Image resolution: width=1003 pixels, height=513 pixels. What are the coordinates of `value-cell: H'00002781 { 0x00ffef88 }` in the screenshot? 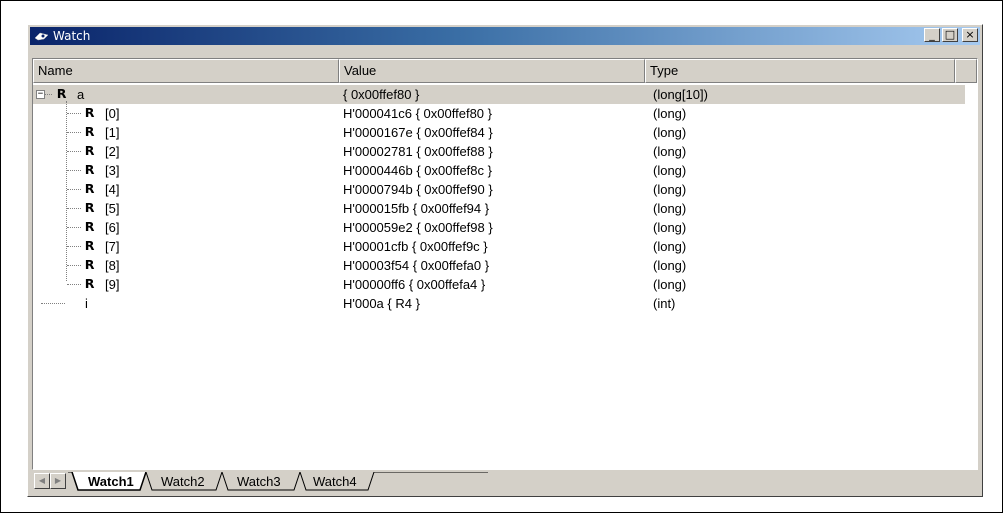 It's located at (418, 151).